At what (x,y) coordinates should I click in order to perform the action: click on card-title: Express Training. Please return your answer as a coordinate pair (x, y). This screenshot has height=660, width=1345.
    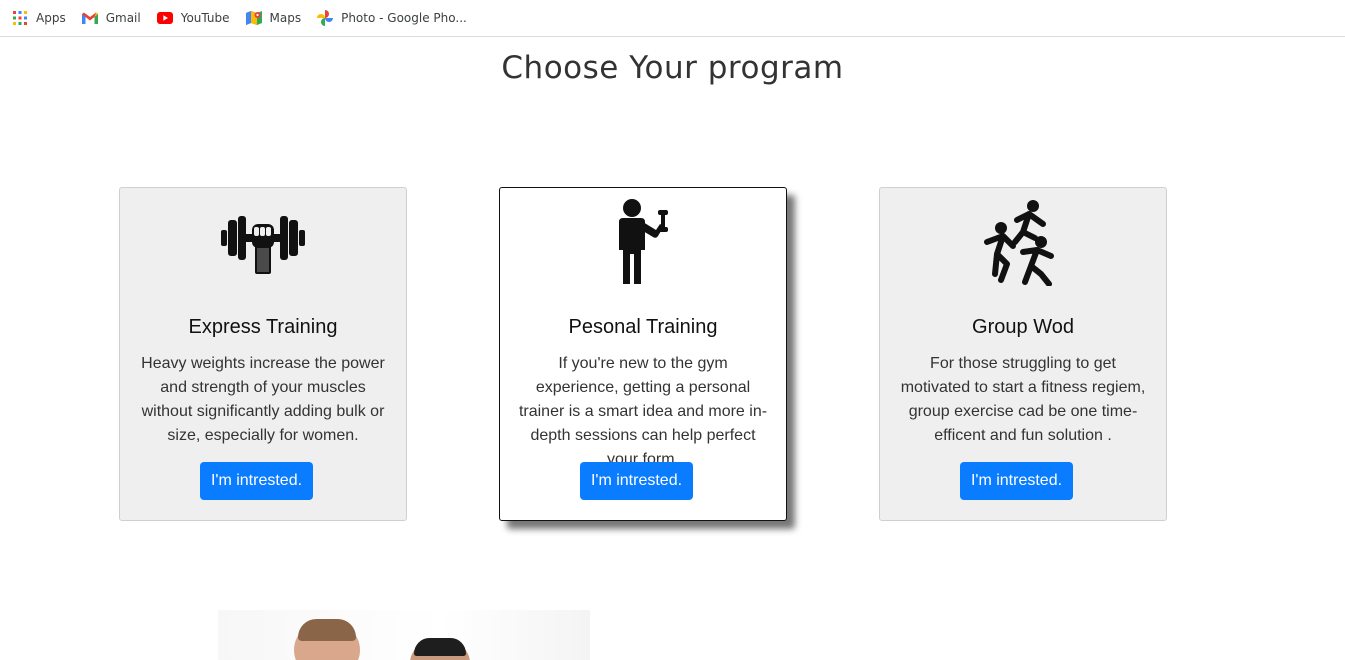
    Looking at the image, I should click on (263, 327).